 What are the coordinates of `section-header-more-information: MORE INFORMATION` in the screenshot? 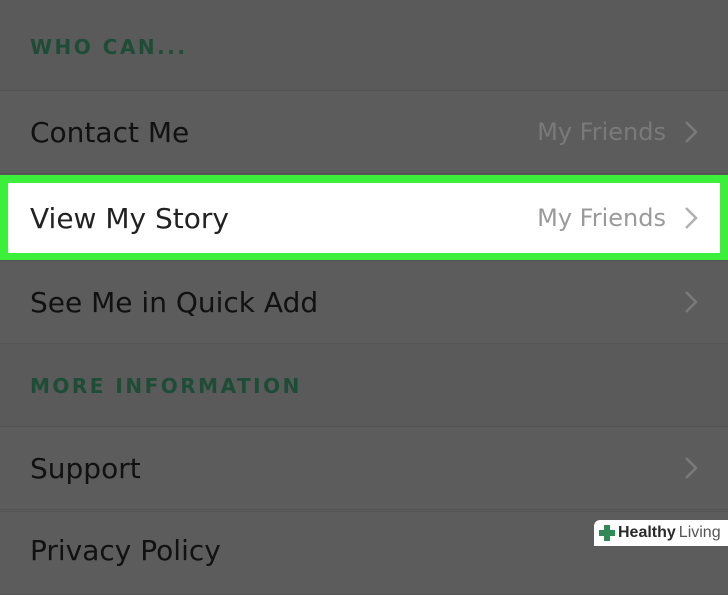 It's located at (364, 386).